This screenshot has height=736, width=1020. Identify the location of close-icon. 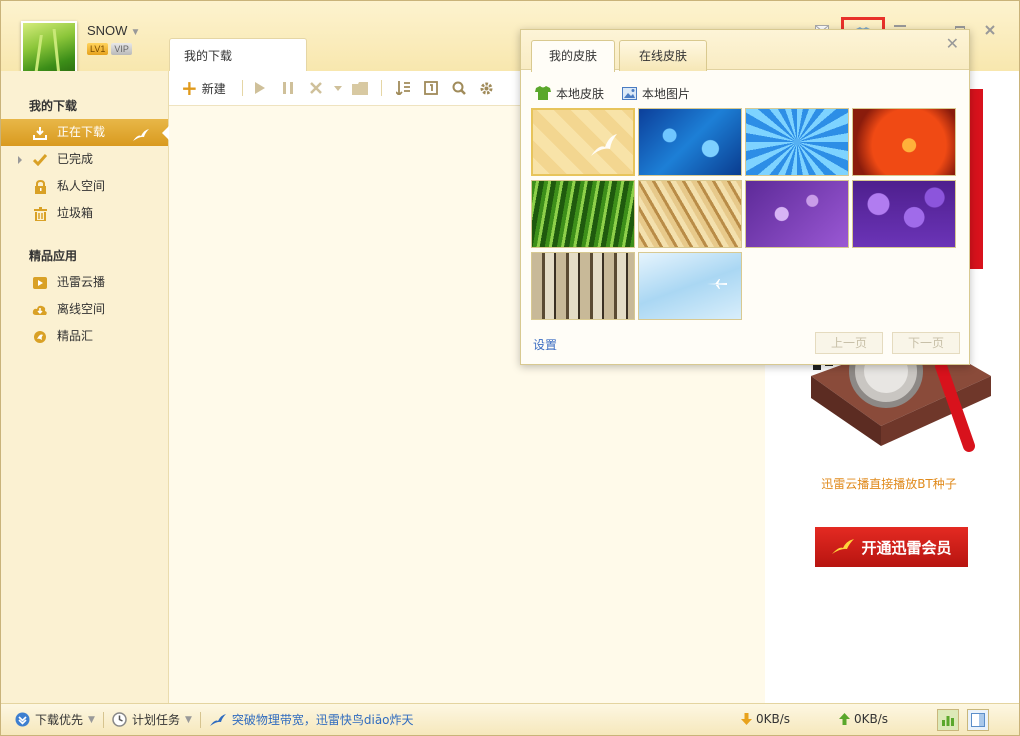
(990, 30).